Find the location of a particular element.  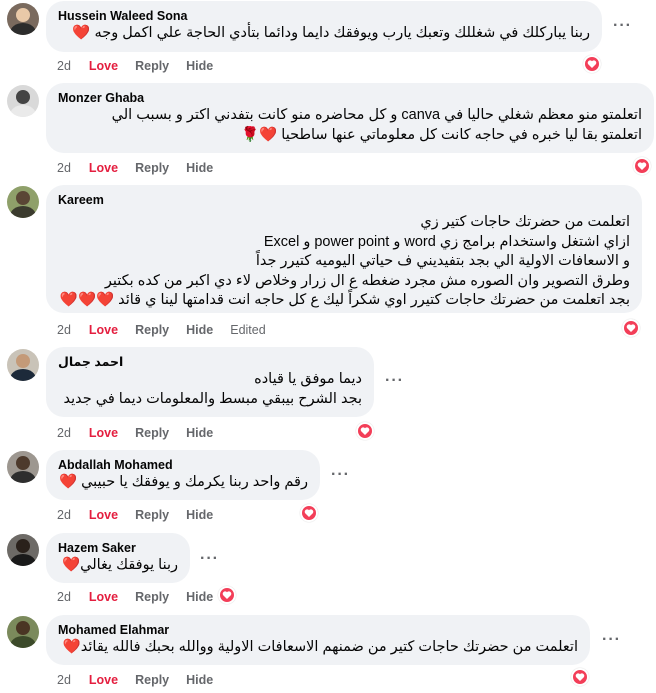

comment-text: ربنا يوفقك يغالي❤️ is located at coordinates (120, 565).